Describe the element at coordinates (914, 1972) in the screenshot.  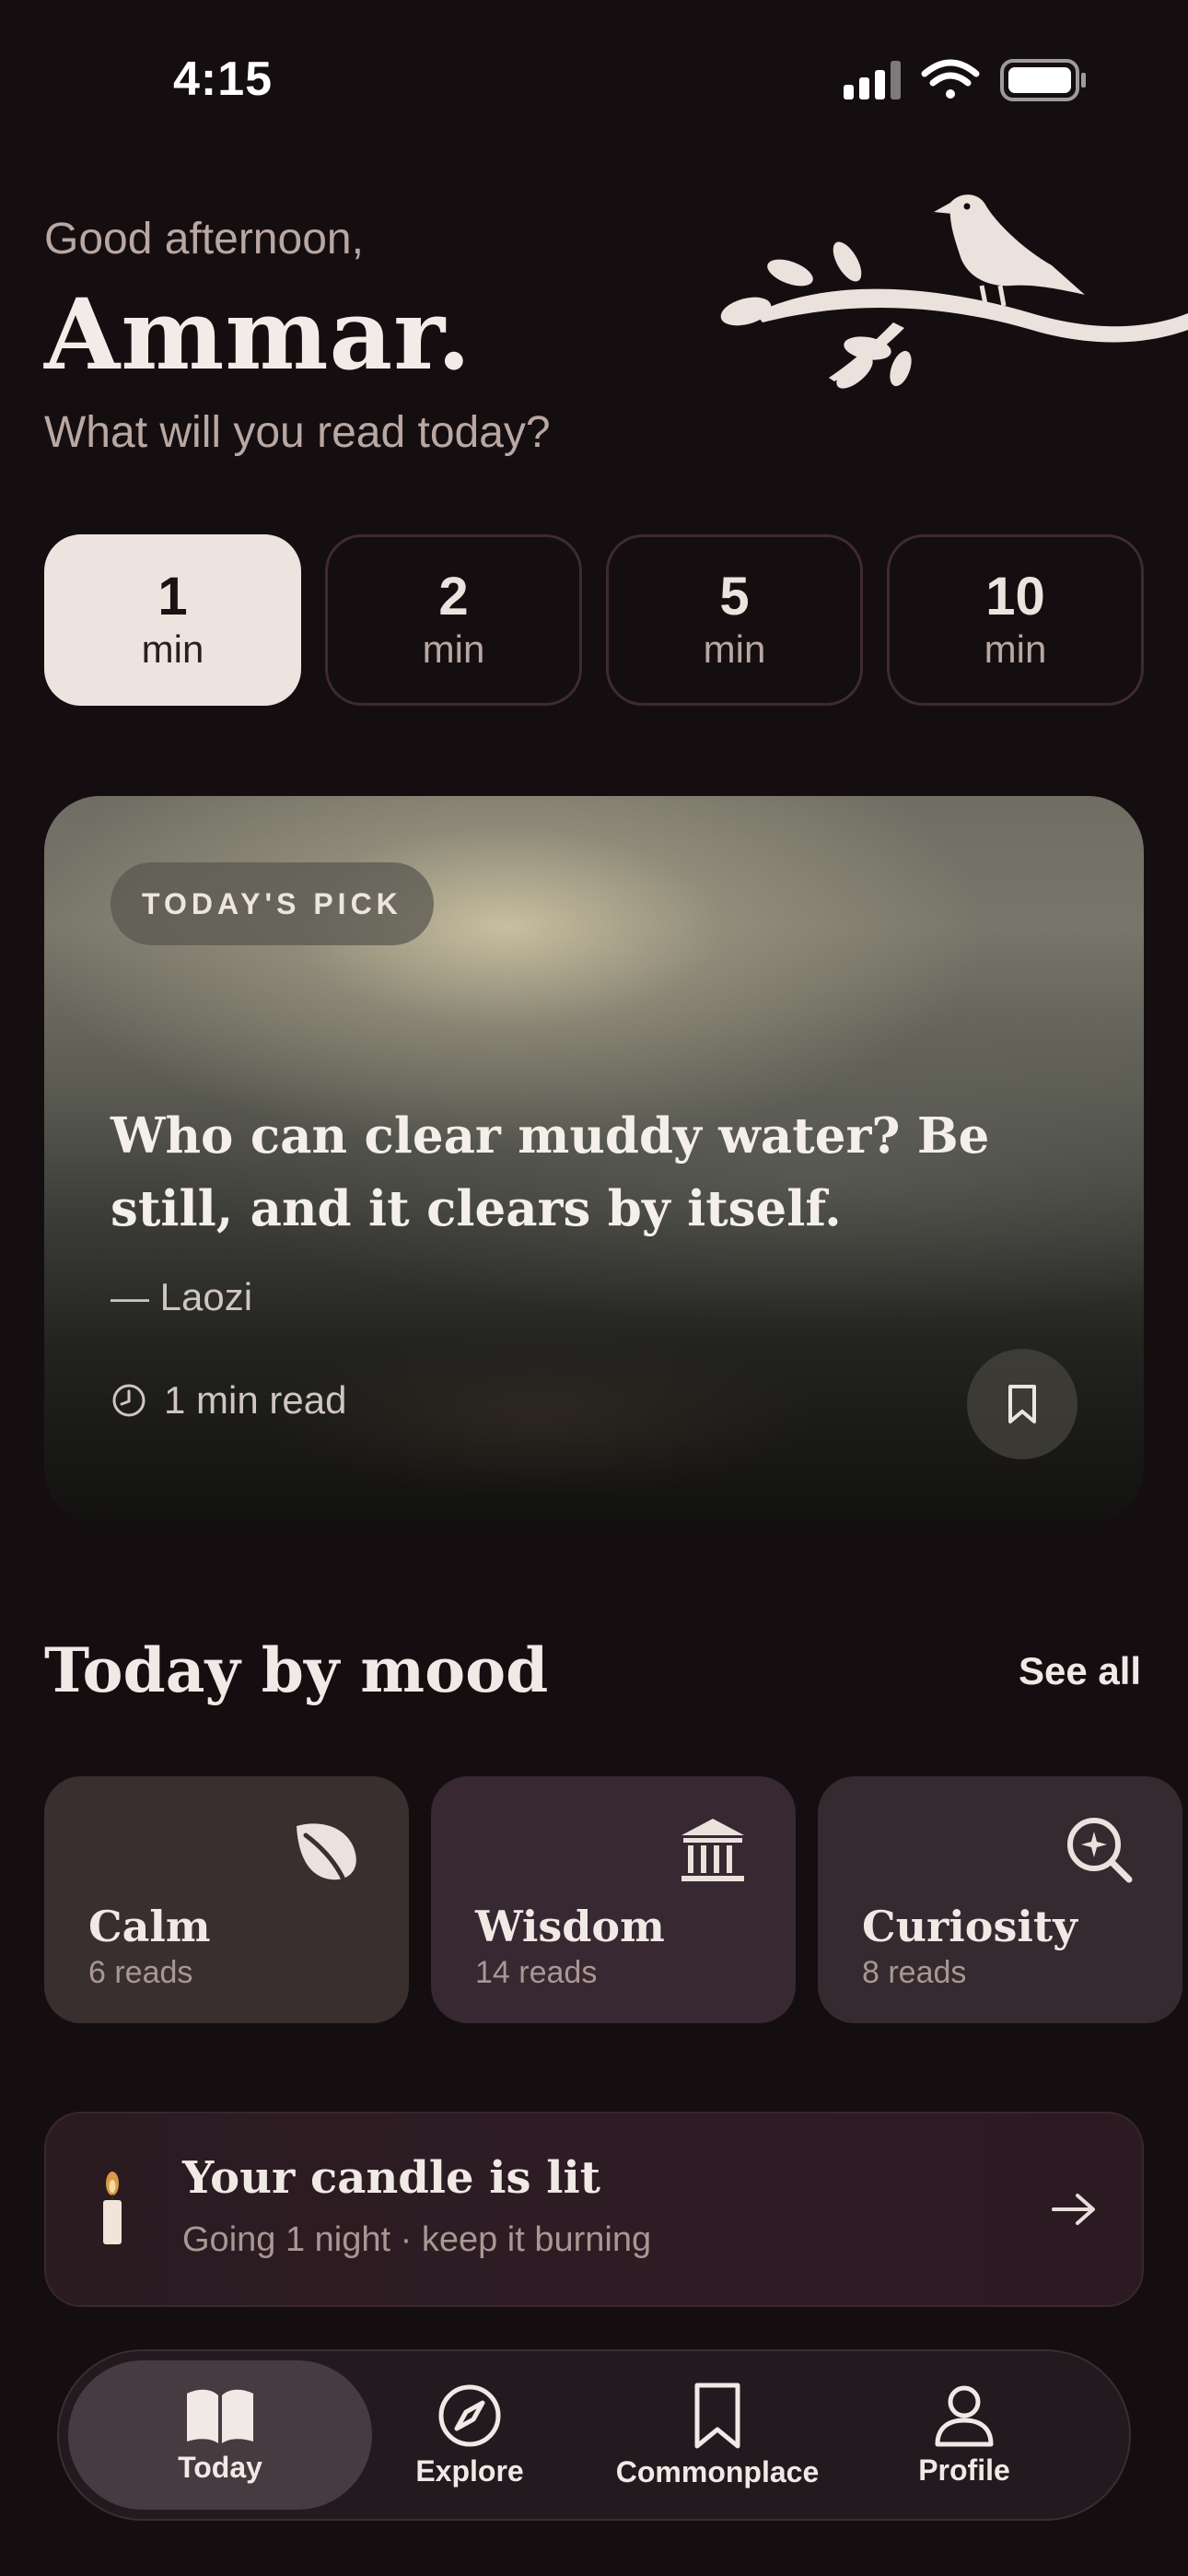
I see `mood-read-count: 8 reads` at that location.